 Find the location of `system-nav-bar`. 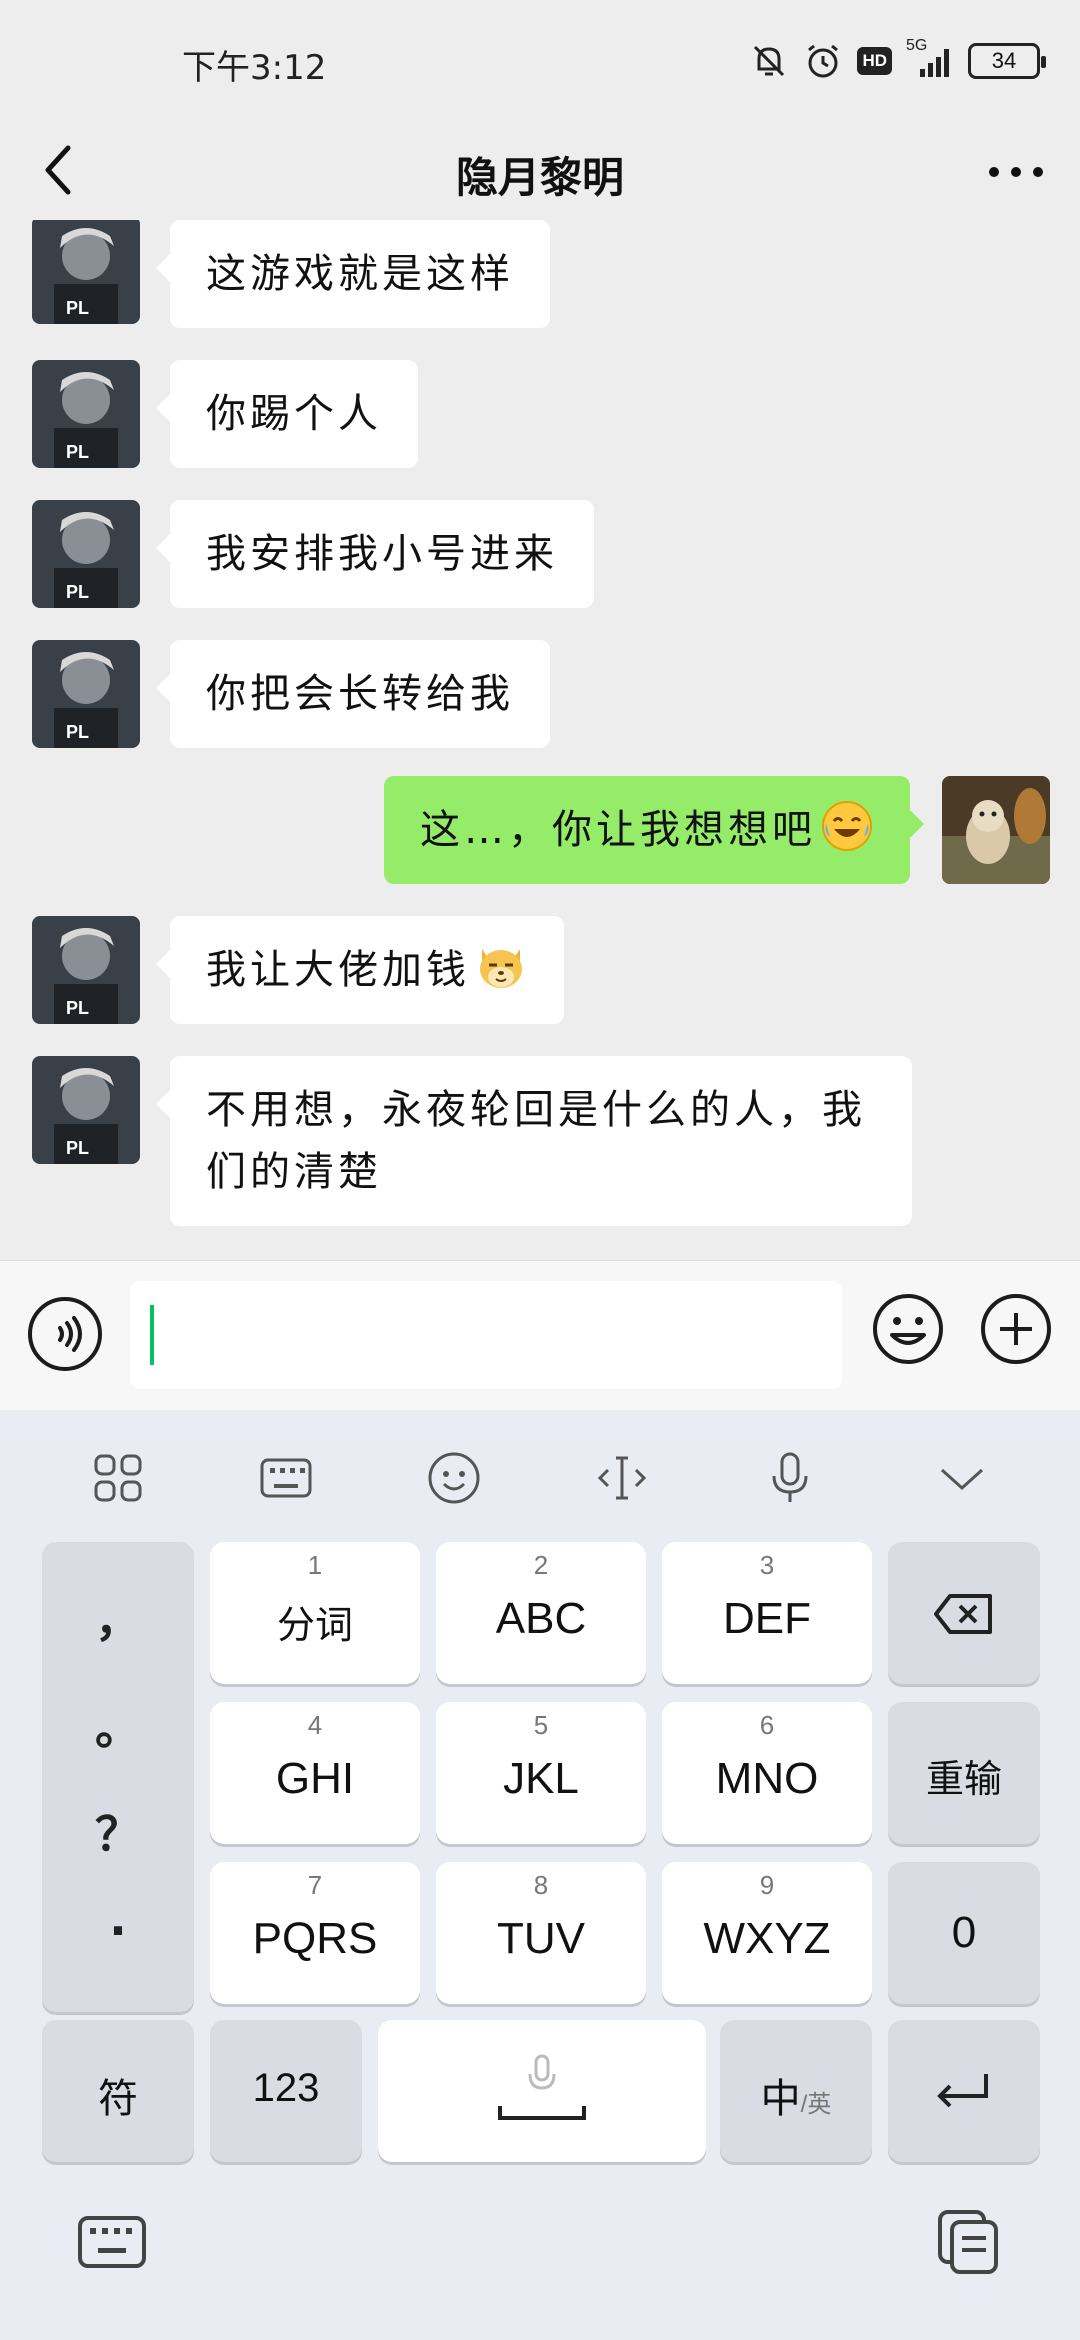

system-nav-bar is located at coordinates (540, 2255).